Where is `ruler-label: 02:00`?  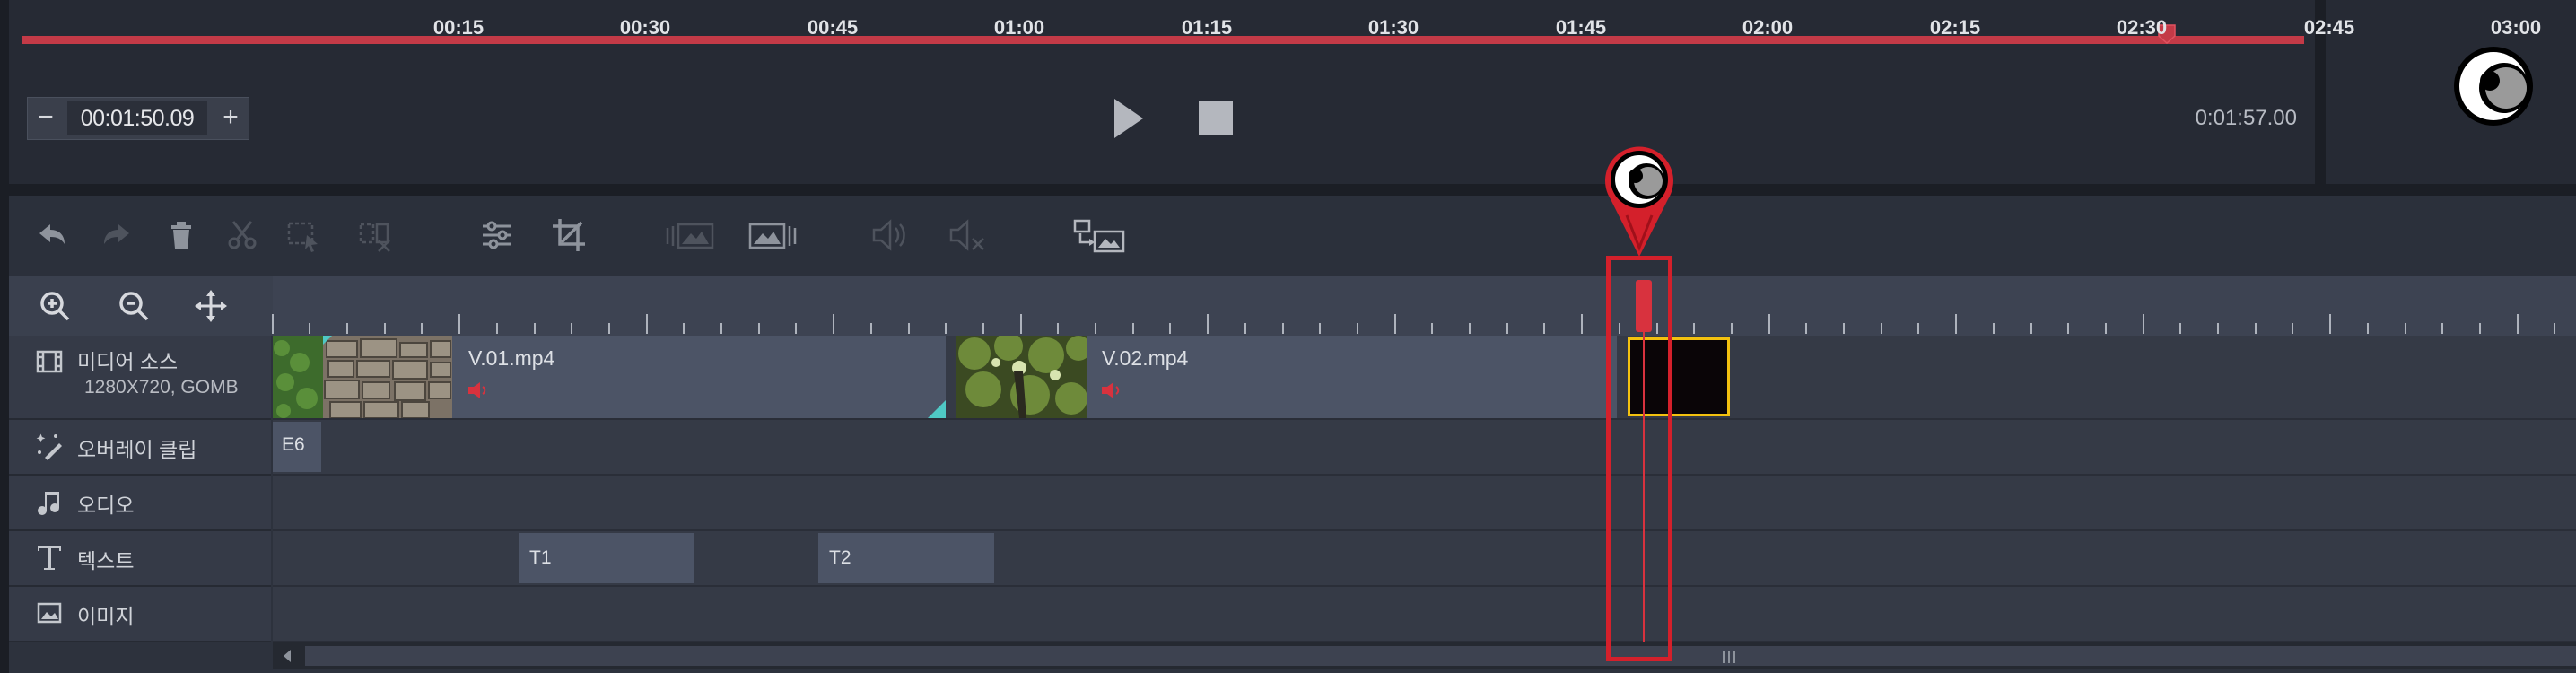 ruler-label: 02:00 is located at coordinates (1768, 27).